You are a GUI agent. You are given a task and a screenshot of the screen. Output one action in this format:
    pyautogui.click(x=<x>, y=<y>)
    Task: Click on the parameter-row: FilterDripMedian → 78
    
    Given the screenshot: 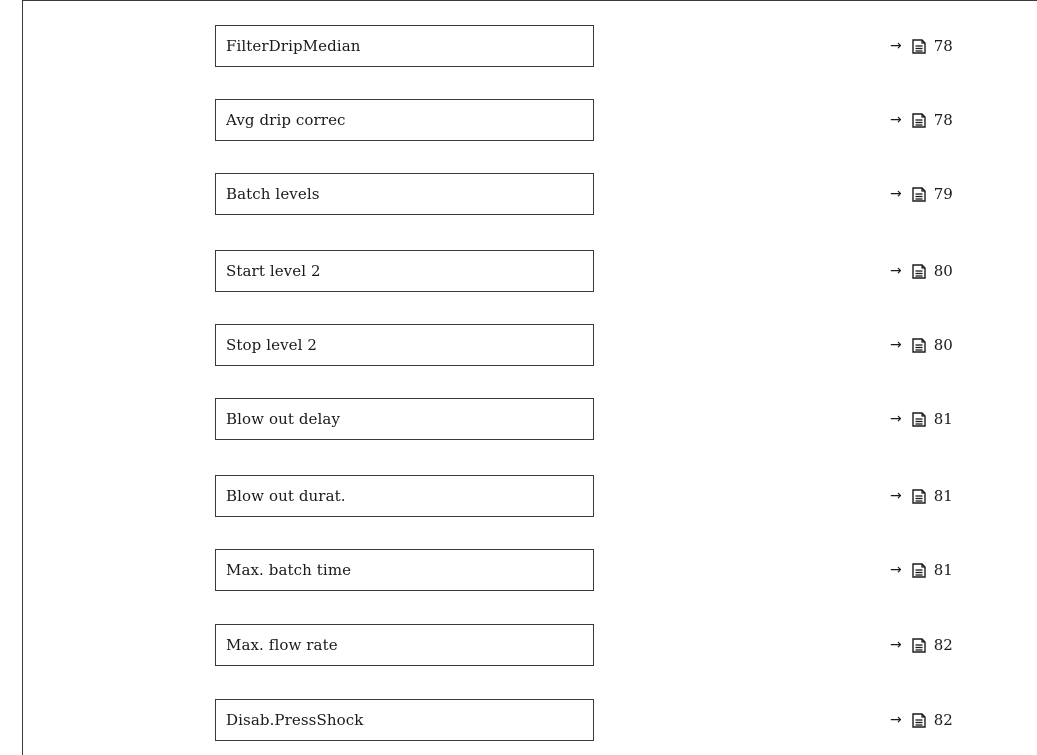 What is the action you would take?
    pyautogui.click(x=518, y=46)
    